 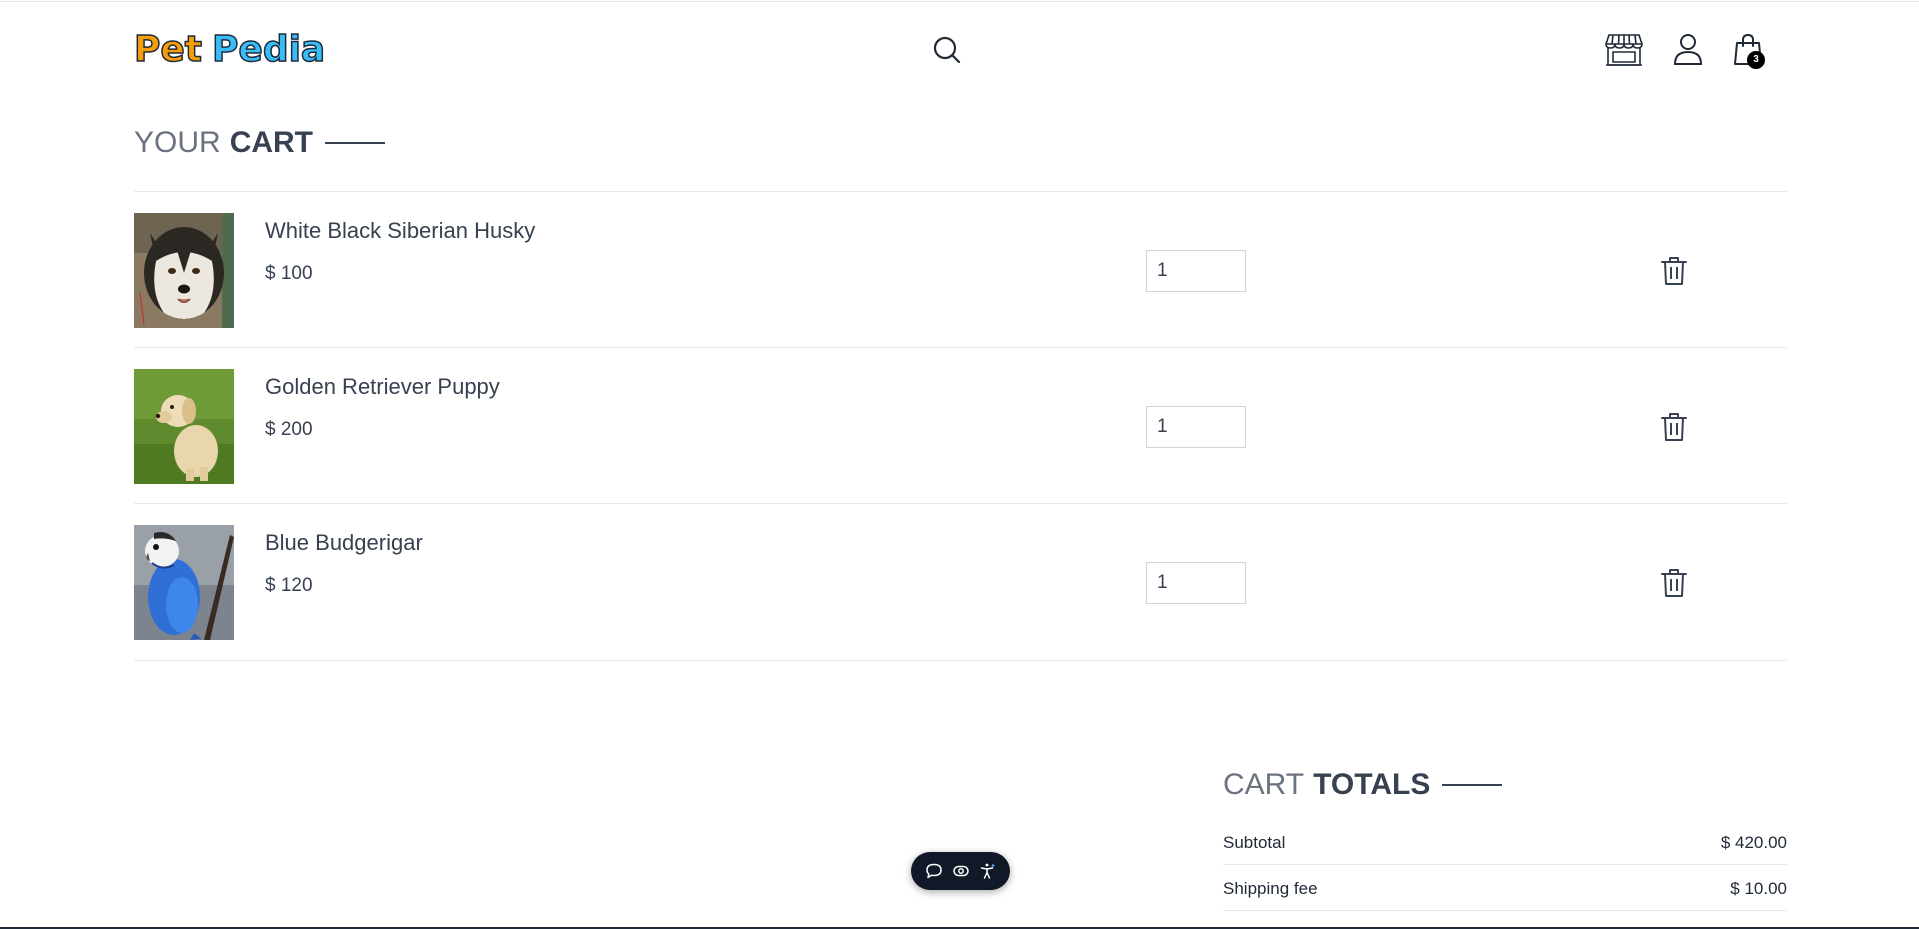 I want to click on cart-section-title: YOUR CART, so click(x=260, y=143).